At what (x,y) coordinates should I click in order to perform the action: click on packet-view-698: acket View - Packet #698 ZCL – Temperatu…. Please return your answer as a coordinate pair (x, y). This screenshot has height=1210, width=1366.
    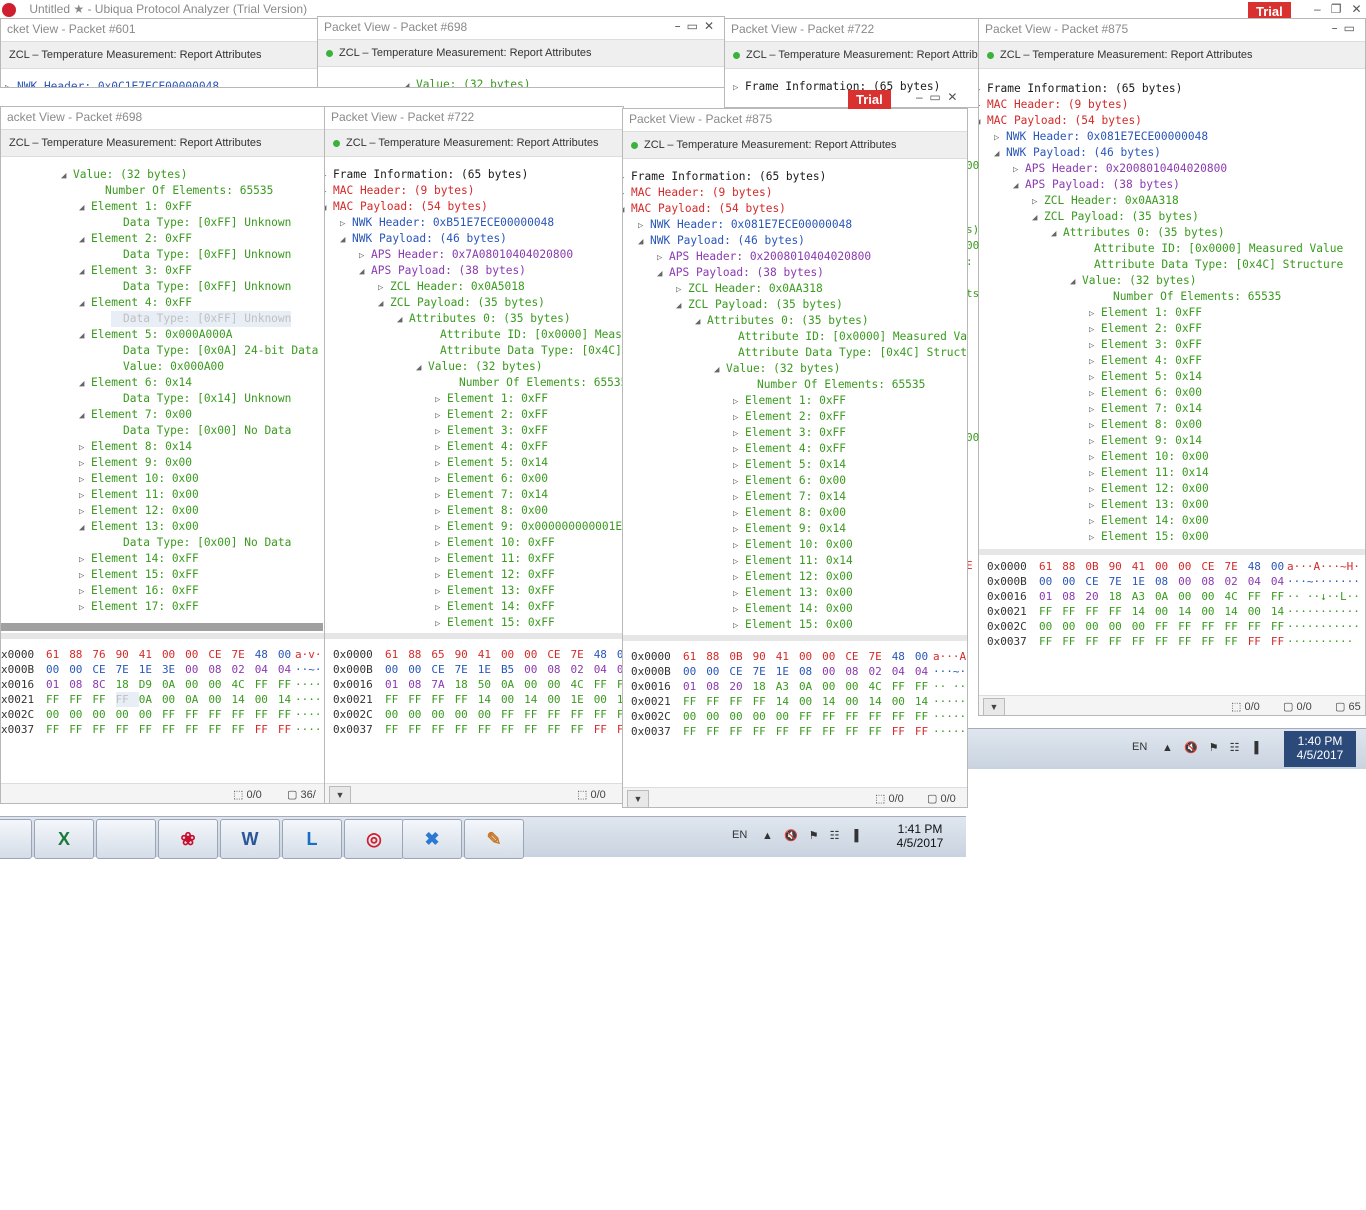
    Looking at the image, I should click on (162, 455).